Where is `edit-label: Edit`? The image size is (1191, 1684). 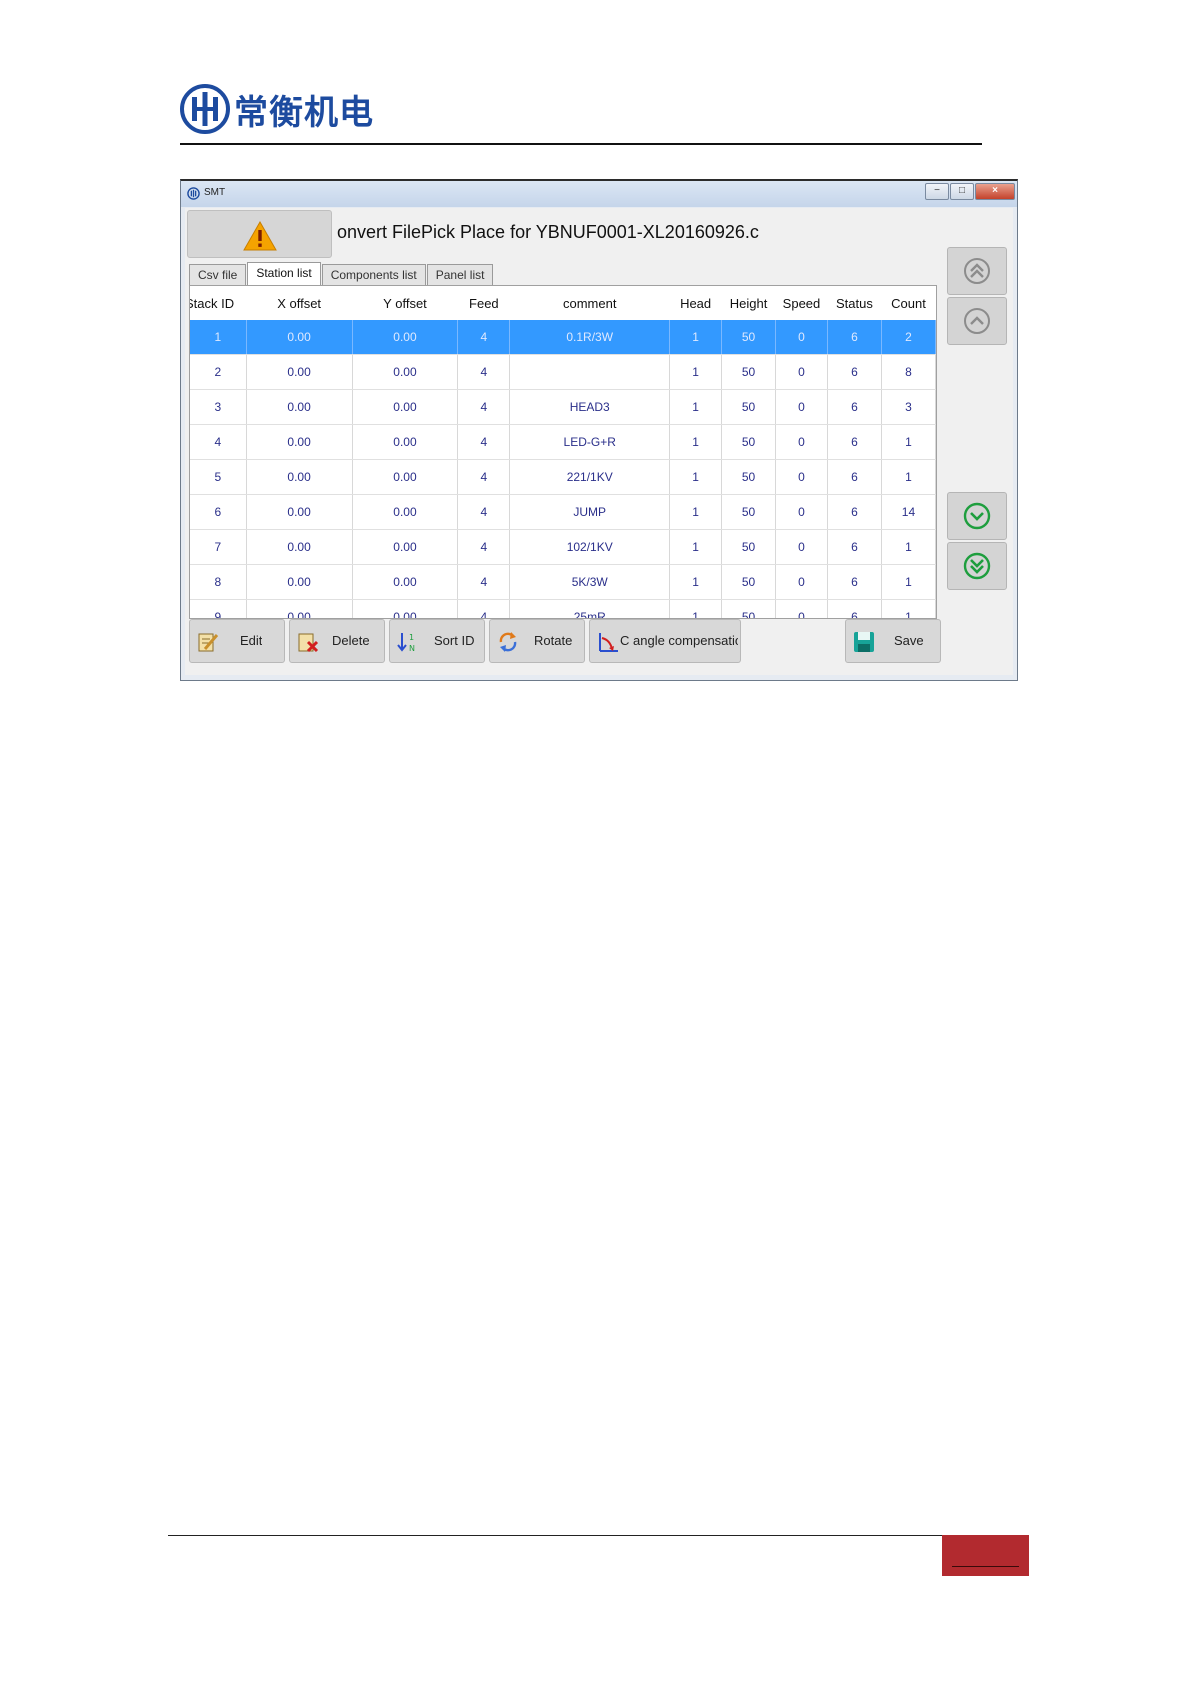 edit-label: Edit is located at coordinates (251, 640).